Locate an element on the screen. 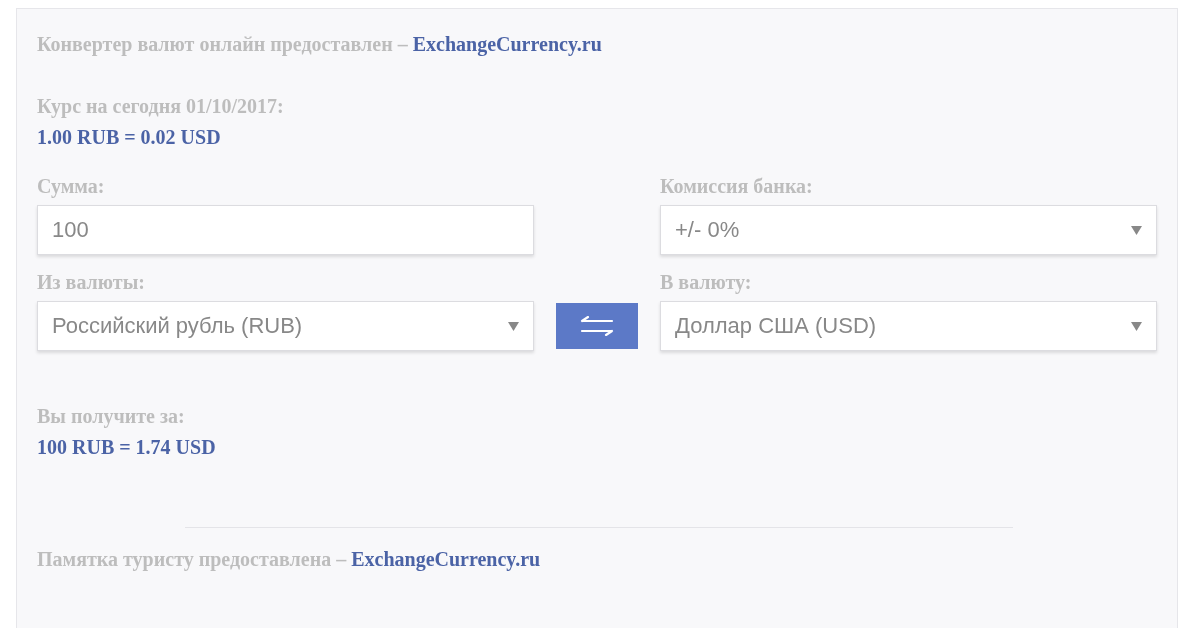  amount-field: 100 is located at coordinates (285, 230).